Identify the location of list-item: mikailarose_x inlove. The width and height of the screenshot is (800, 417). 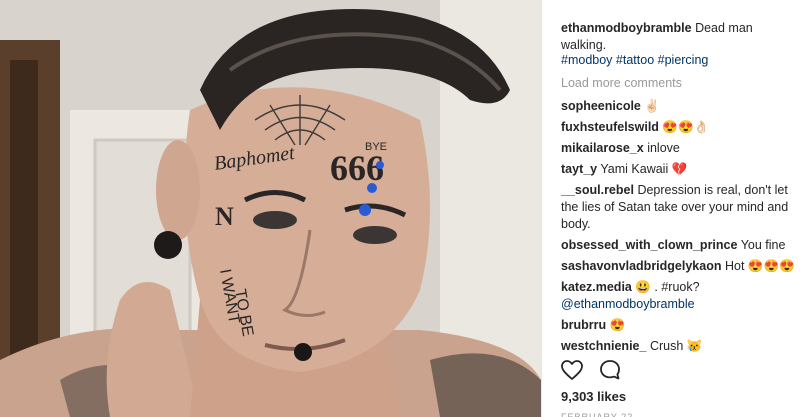
(679, 148).